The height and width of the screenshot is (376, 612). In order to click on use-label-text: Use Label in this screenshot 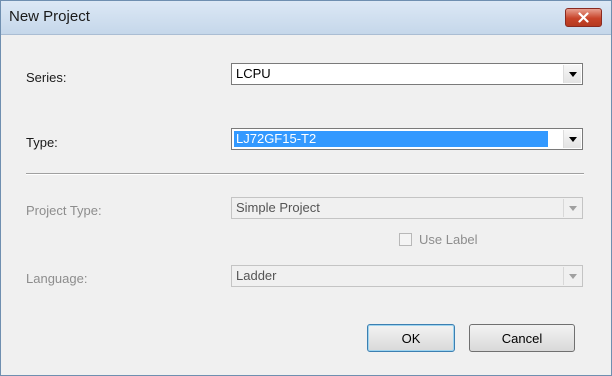, I will do `click(448, 239)`.